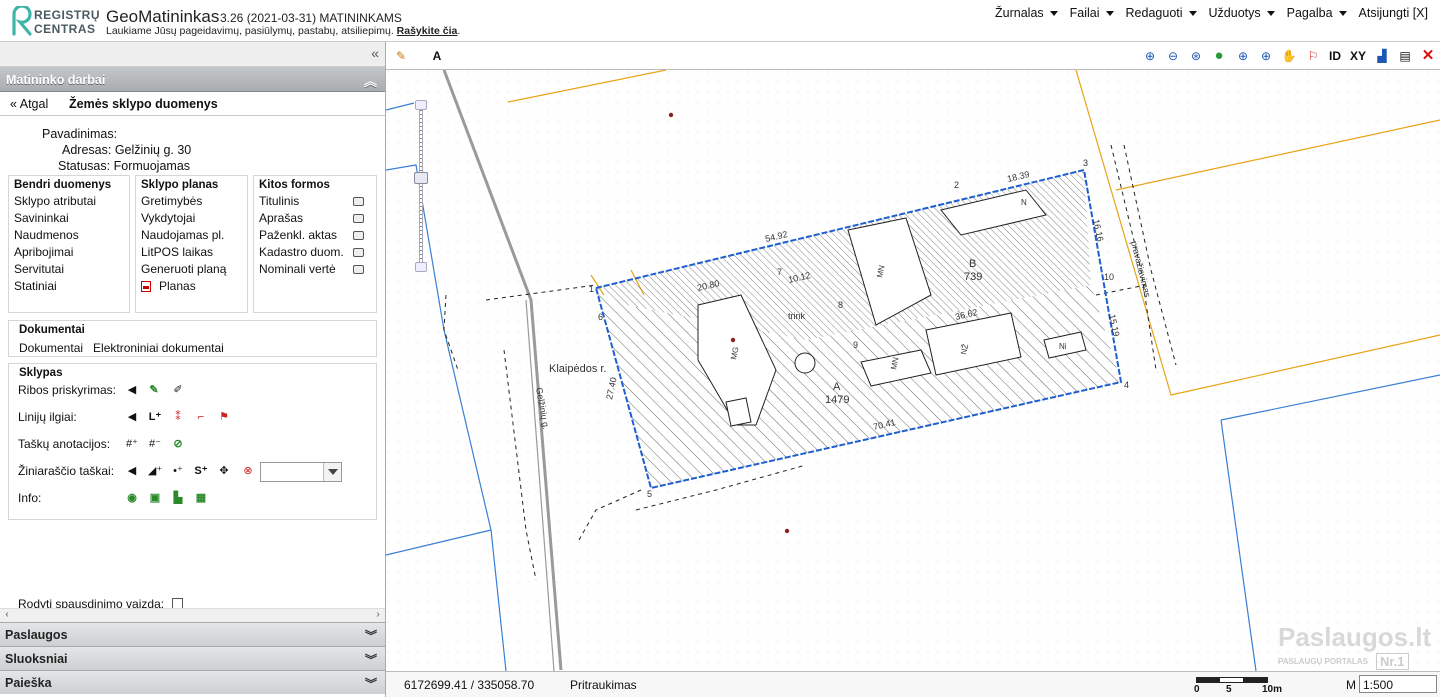  What do you see at coordinates (192, 658) in the screenshot?
I see `accordion-sluoksniai: Sluoksniai ︾` at bounding box center [192, 658].